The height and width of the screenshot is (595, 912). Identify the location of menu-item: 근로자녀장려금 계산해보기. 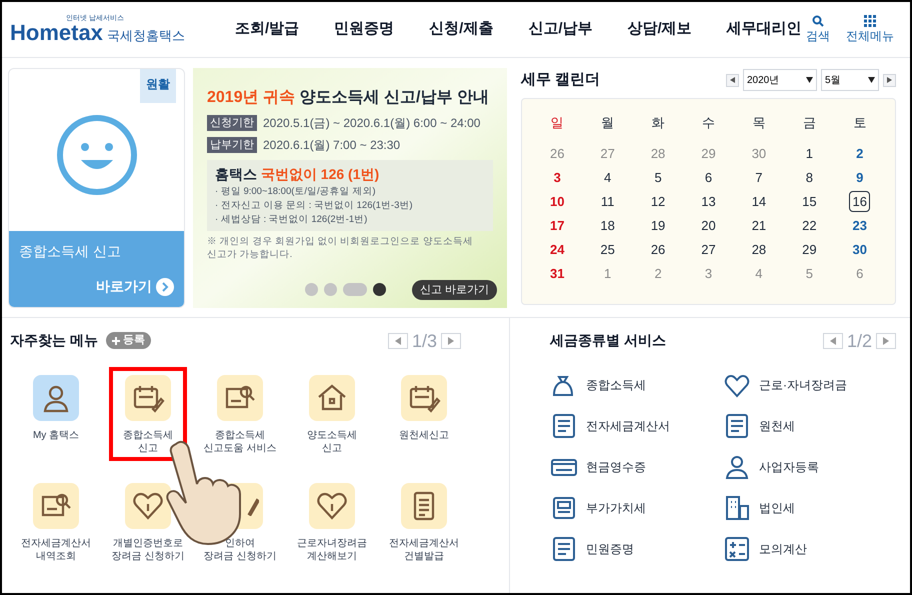
(332, 522).